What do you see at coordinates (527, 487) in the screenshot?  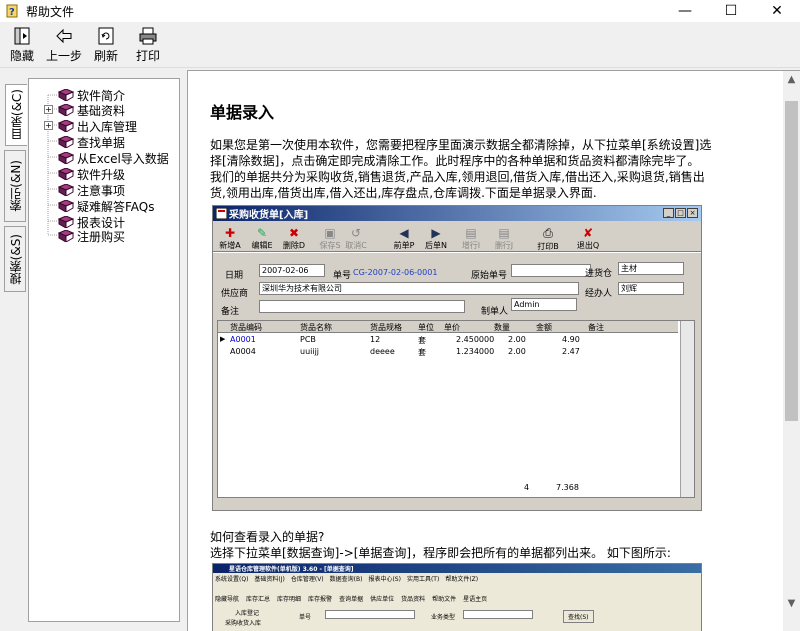 I see `total-quantity: 4` at bounding box center [527, 487].